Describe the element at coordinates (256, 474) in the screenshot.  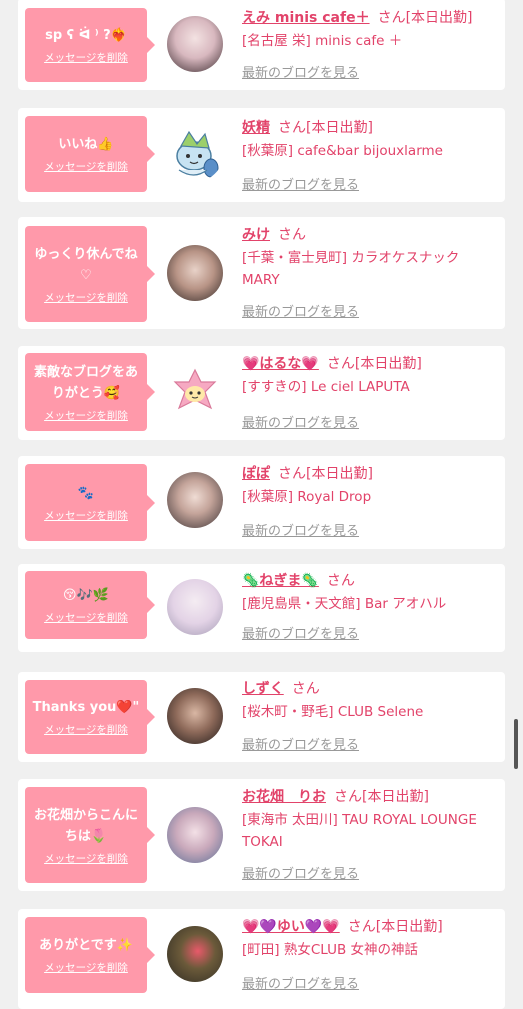
I see `sender-name-link: ぽぽ` at that location.